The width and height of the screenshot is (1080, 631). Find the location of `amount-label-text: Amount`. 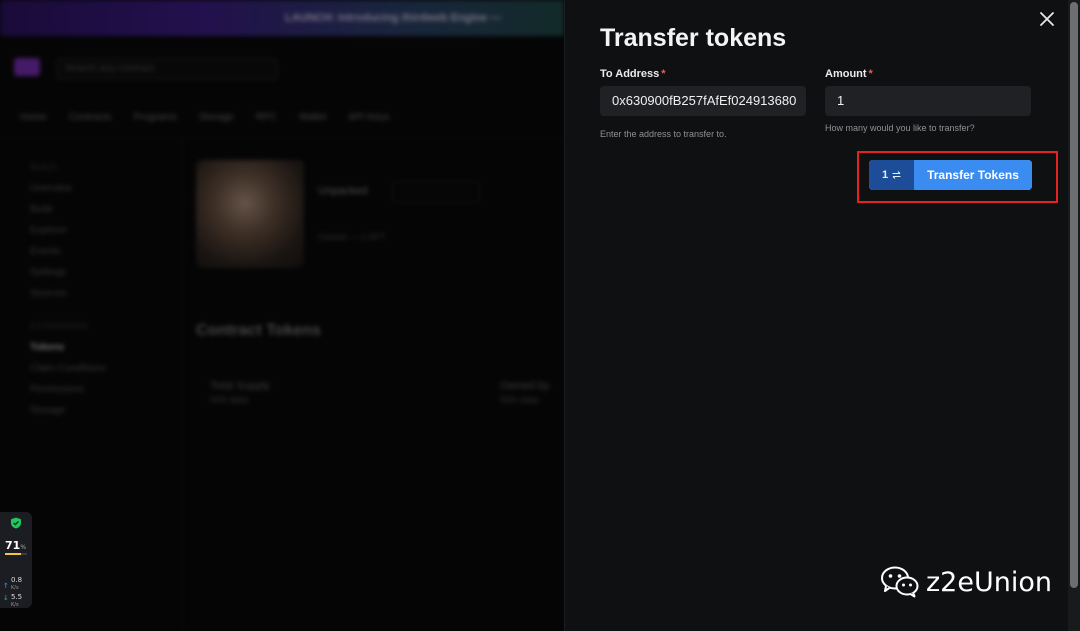

amount-label-text: Amount is located at coordinates (846, 74).